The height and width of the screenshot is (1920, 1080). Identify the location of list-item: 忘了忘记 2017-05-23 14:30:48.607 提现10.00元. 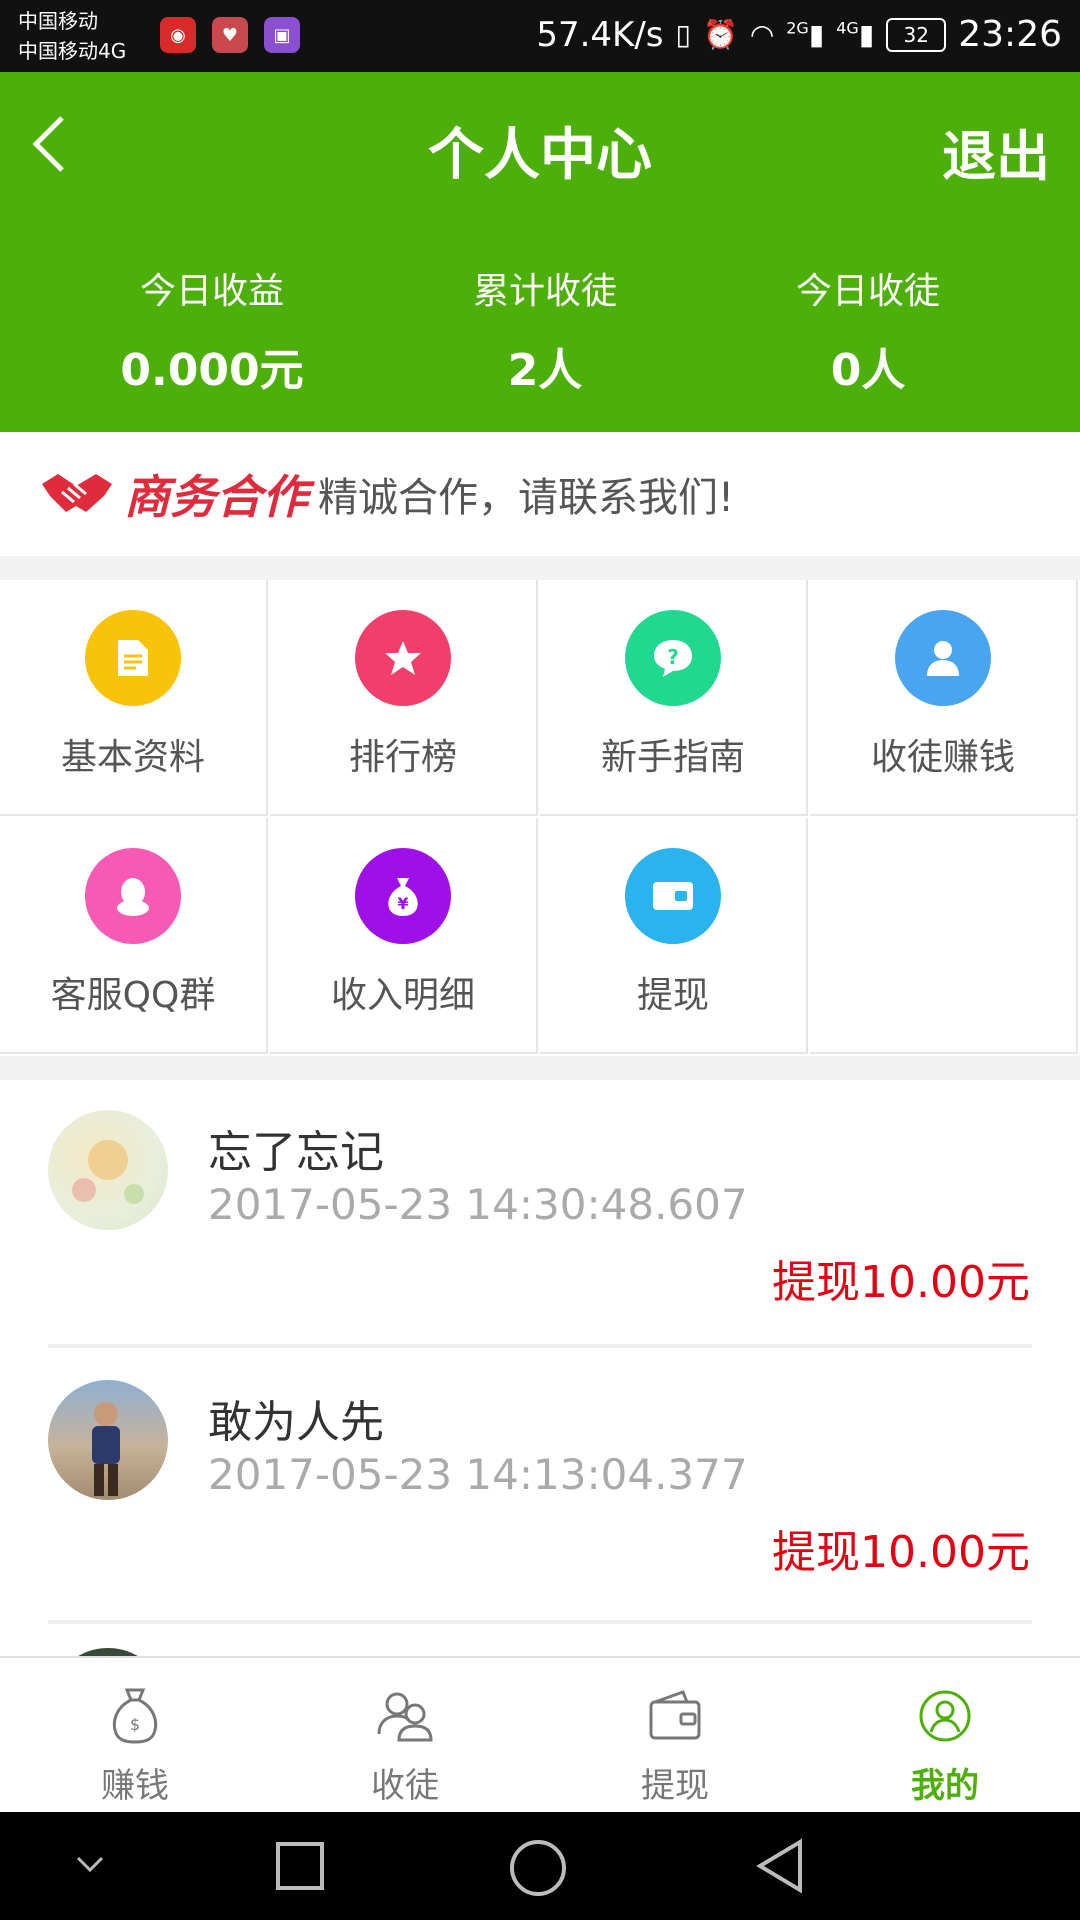
(540, 1215).